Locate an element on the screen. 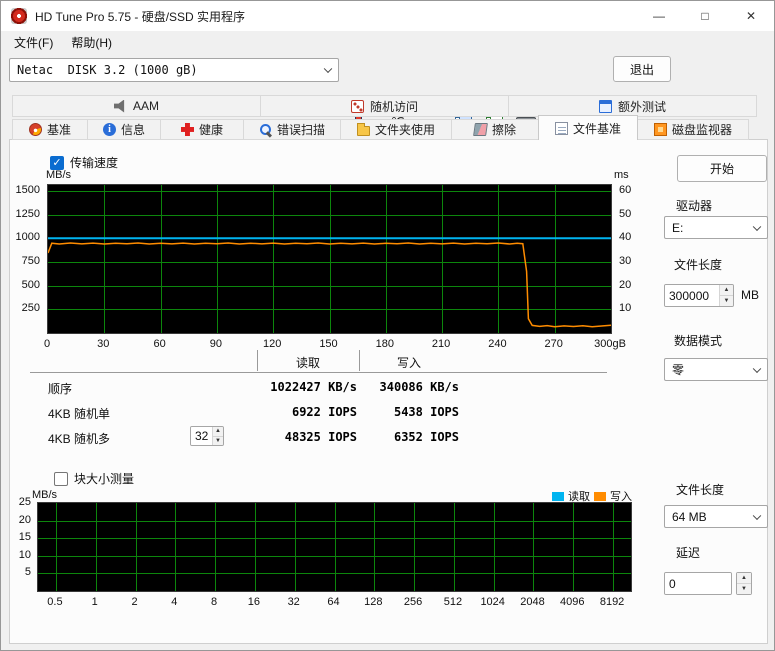 The height and width of the screenshot is (651, 775). titlebar: HD Tune Pro 5.75 - 硬盘/SSD 实用程序 — □ ✕ is located at coordinates (387, 16).